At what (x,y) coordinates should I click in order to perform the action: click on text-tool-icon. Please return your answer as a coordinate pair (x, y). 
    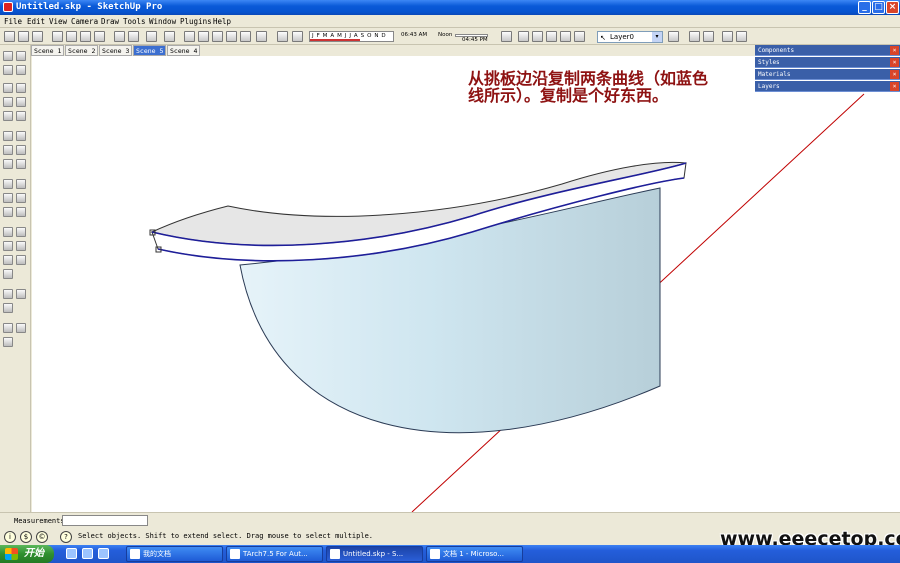
    Looking at the image, I should click on (21, 198).